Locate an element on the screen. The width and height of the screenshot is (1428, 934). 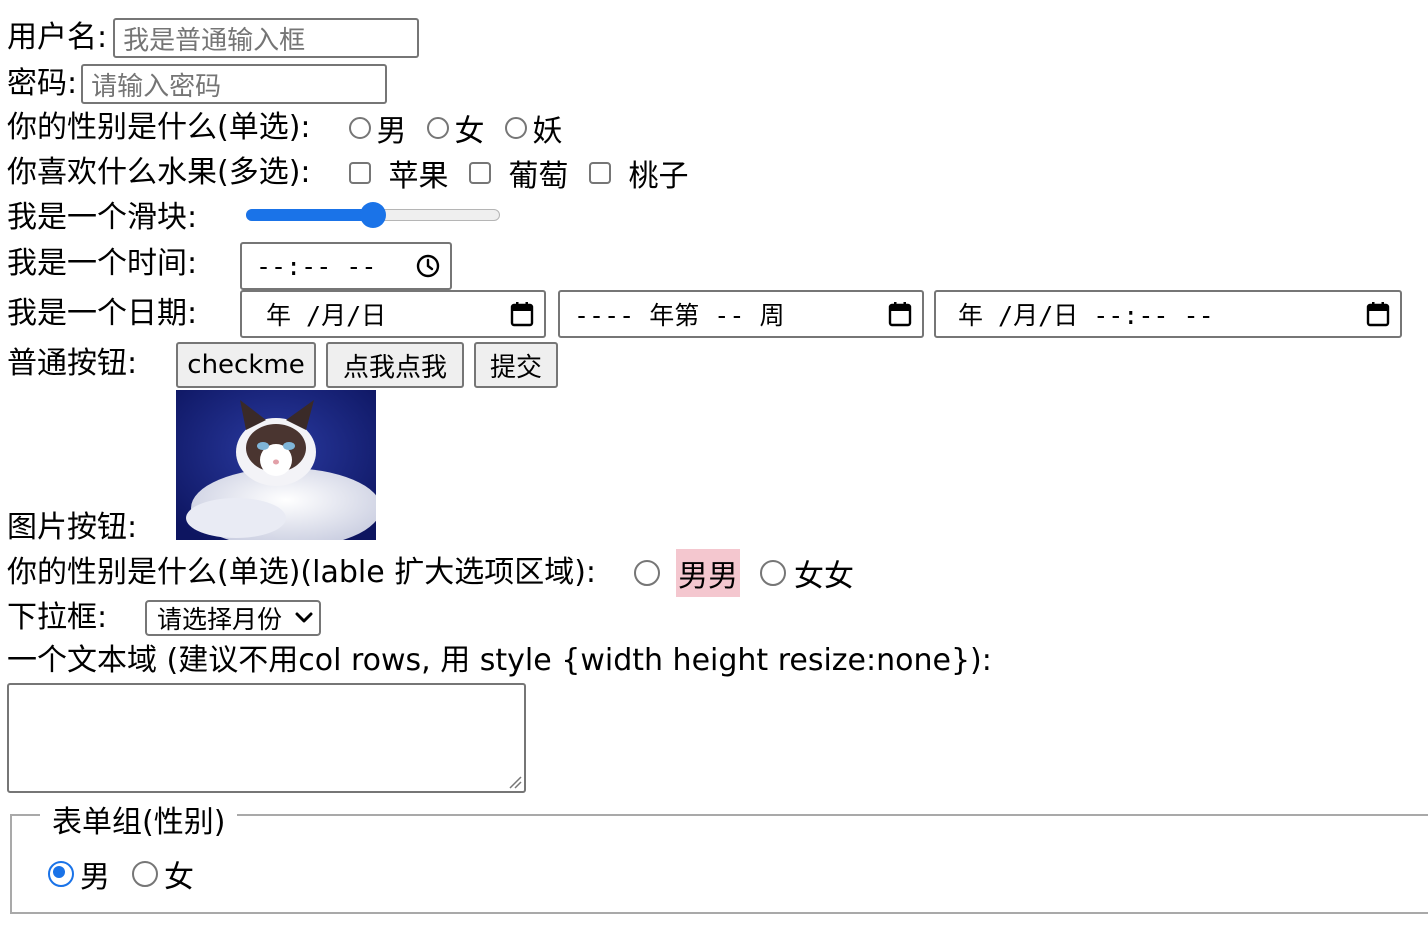
chevron-down-icon is located at coordinates (304, 617).